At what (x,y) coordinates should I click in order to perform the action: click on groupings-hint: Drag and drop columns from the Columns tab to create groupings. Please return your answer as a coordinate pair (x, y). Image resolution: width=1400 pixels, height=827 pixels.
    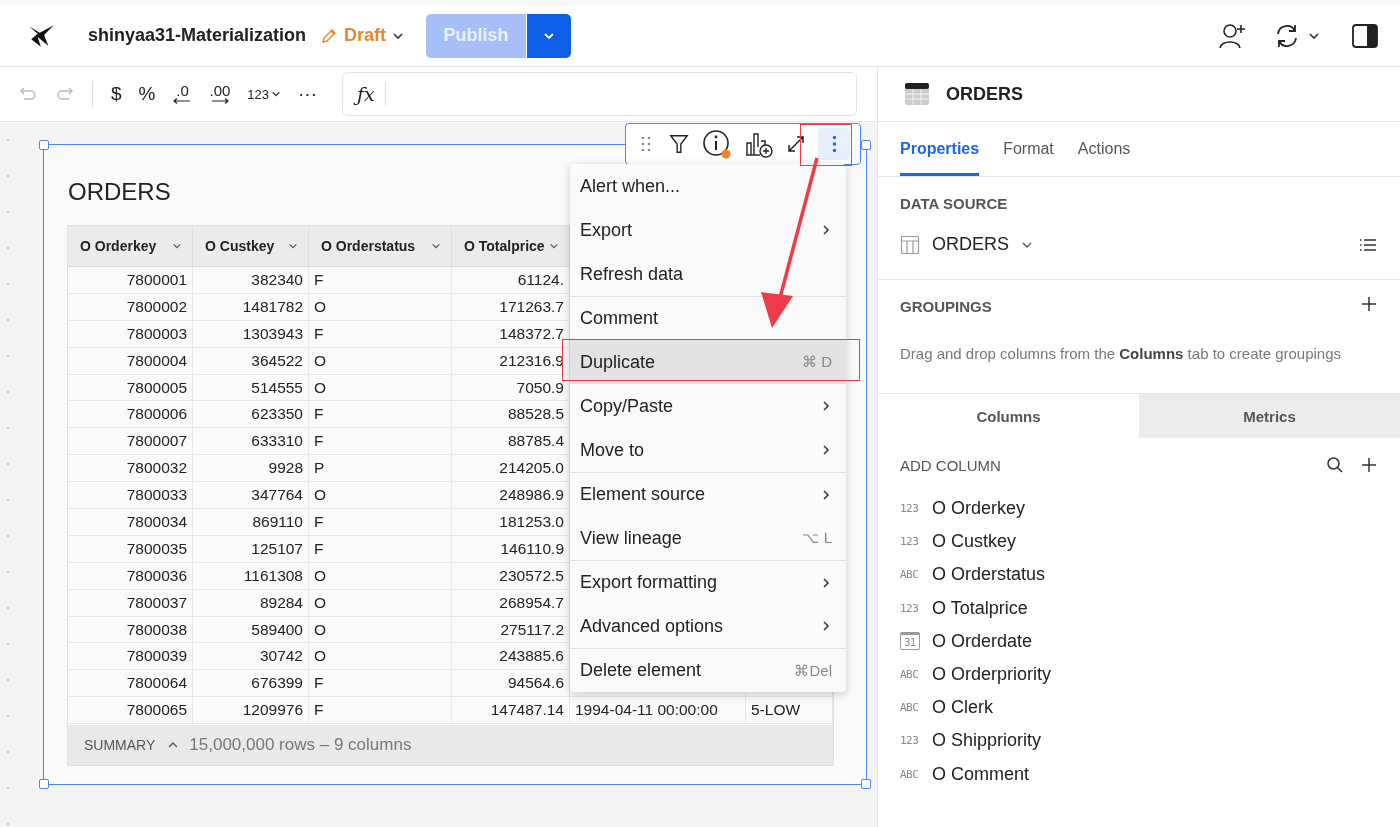
    Looking at the image, I should click on (1121, 353).